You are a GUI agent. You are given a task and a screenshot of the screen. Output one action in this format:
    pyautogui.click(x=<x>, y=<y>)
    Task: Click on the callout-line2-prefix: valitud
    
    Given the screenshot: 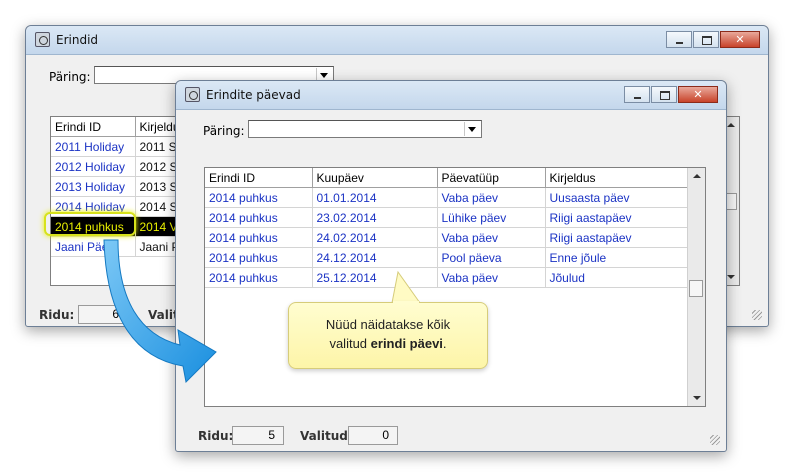 What is the action you would take?
    pyautogui.click(x=350, y=343)
    